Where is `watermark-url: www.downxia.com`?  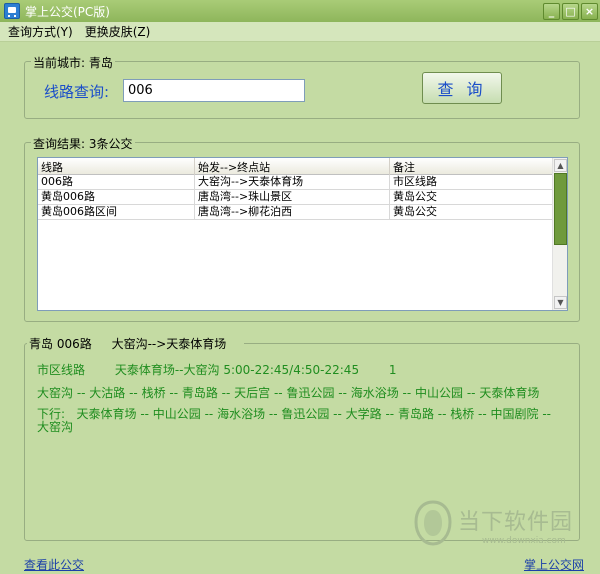
watermark-url: www.downxia.com is located at coordinates (524, 541).